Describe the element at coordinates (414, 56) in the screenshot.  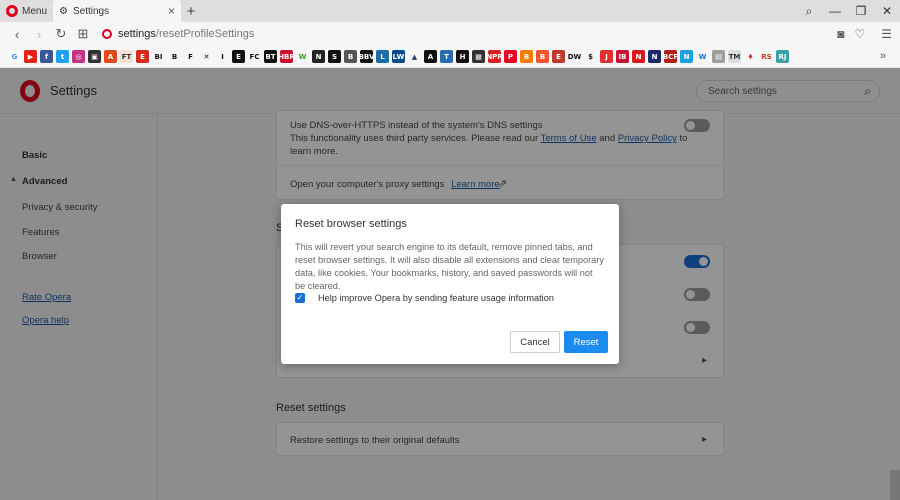
I see `bookmark-icon: ▲` at that location.